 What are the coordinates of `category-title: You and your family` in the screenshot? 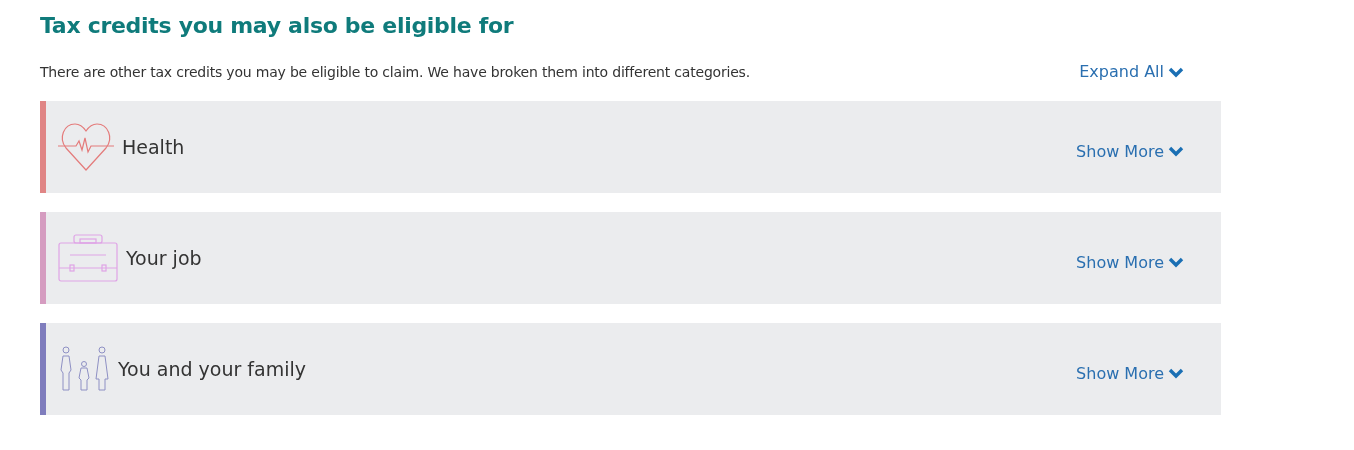 It's located at (212, 369).